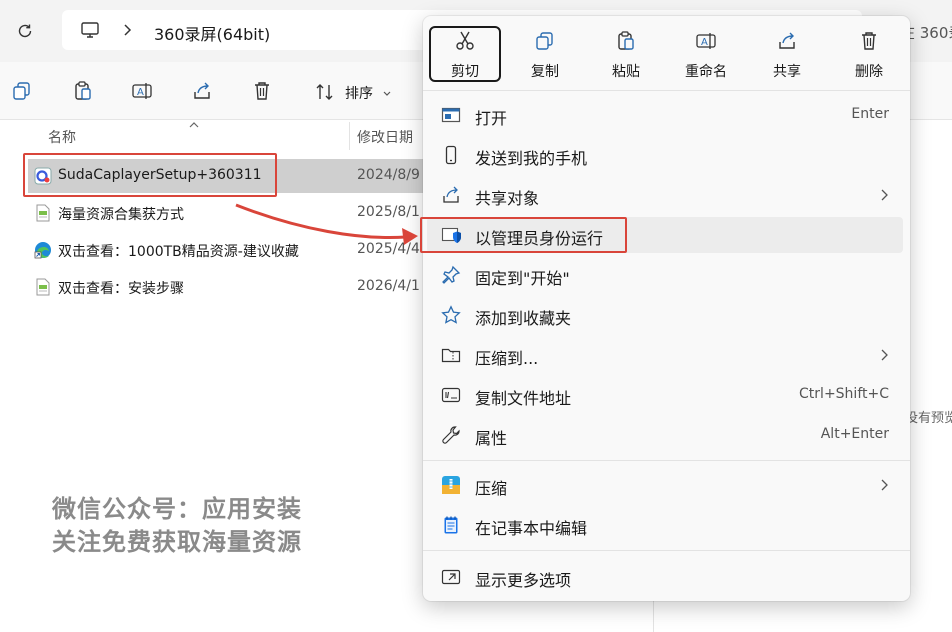  I want to click on share-button: 共享, so click(787, 54).